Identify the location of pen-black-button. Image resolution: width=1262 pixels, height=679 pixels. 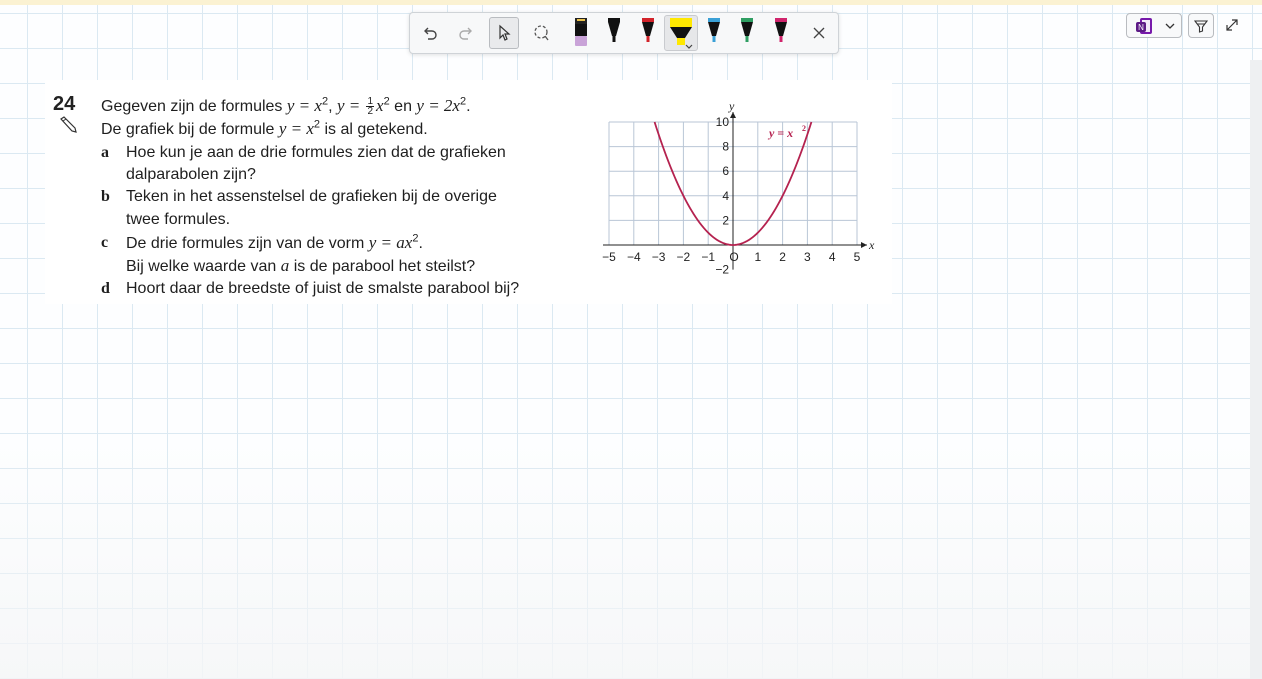
(614, 33).